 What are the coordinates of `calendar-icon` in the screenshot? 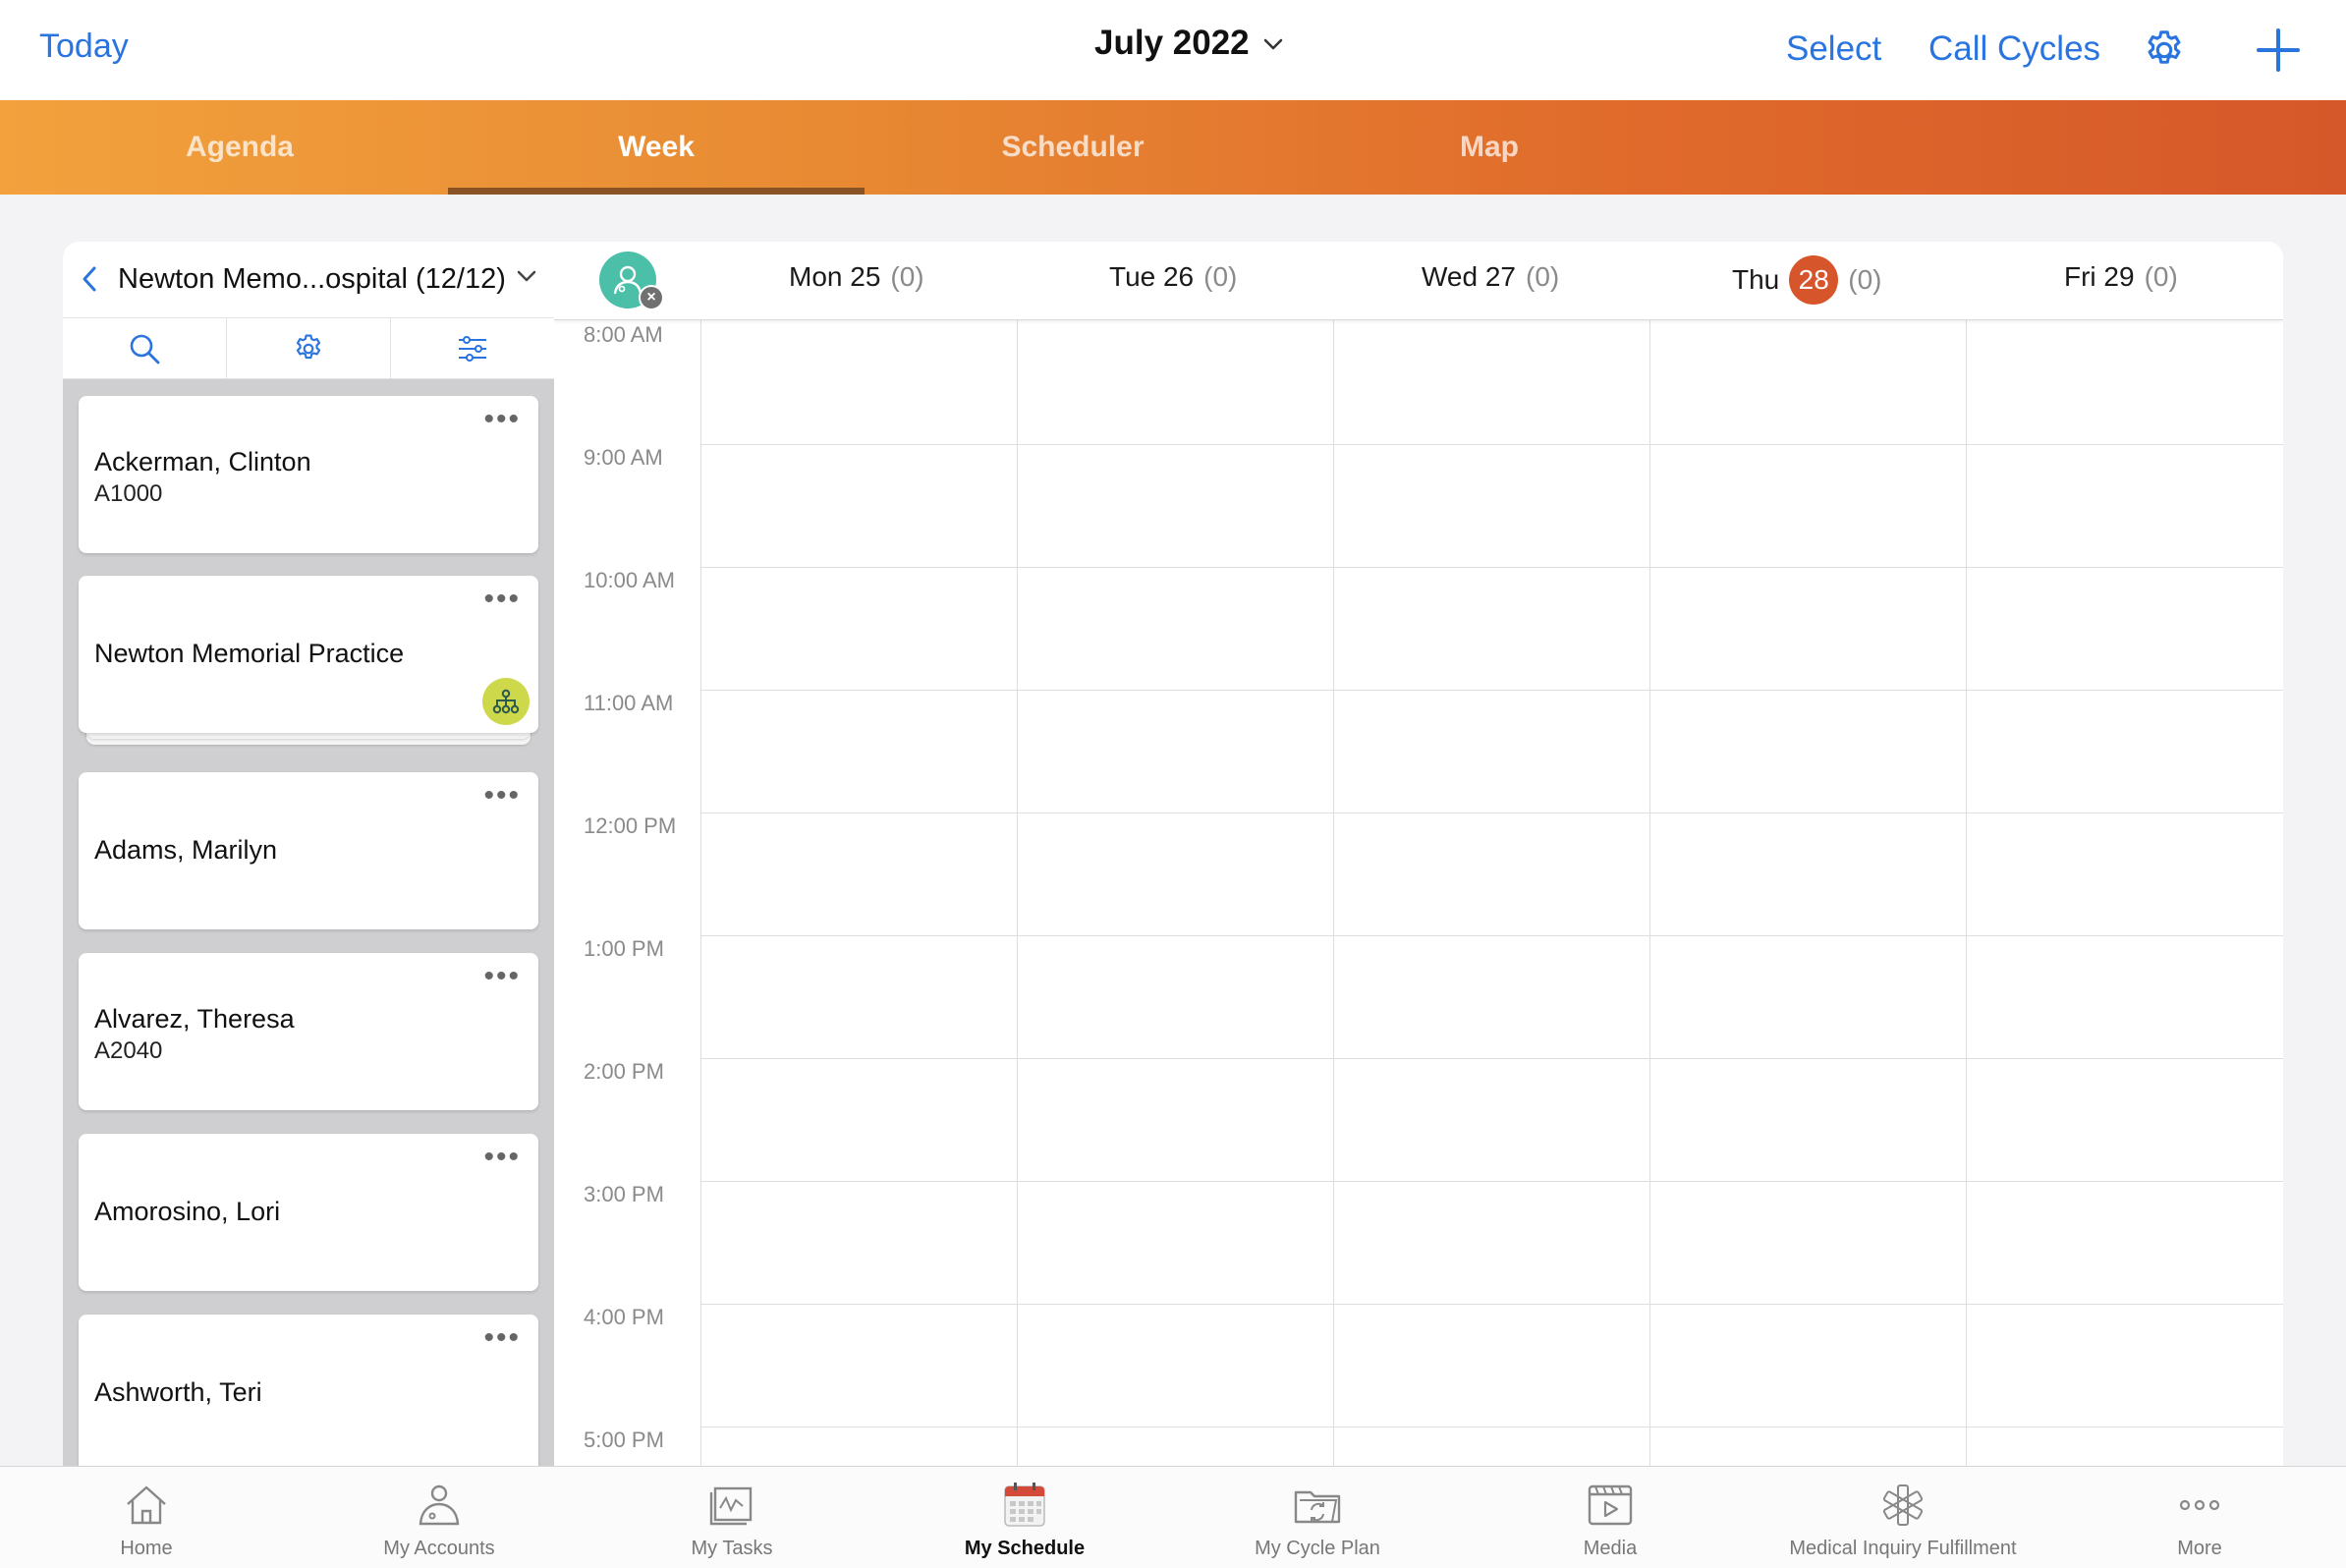 It's located at (1024, 1505).